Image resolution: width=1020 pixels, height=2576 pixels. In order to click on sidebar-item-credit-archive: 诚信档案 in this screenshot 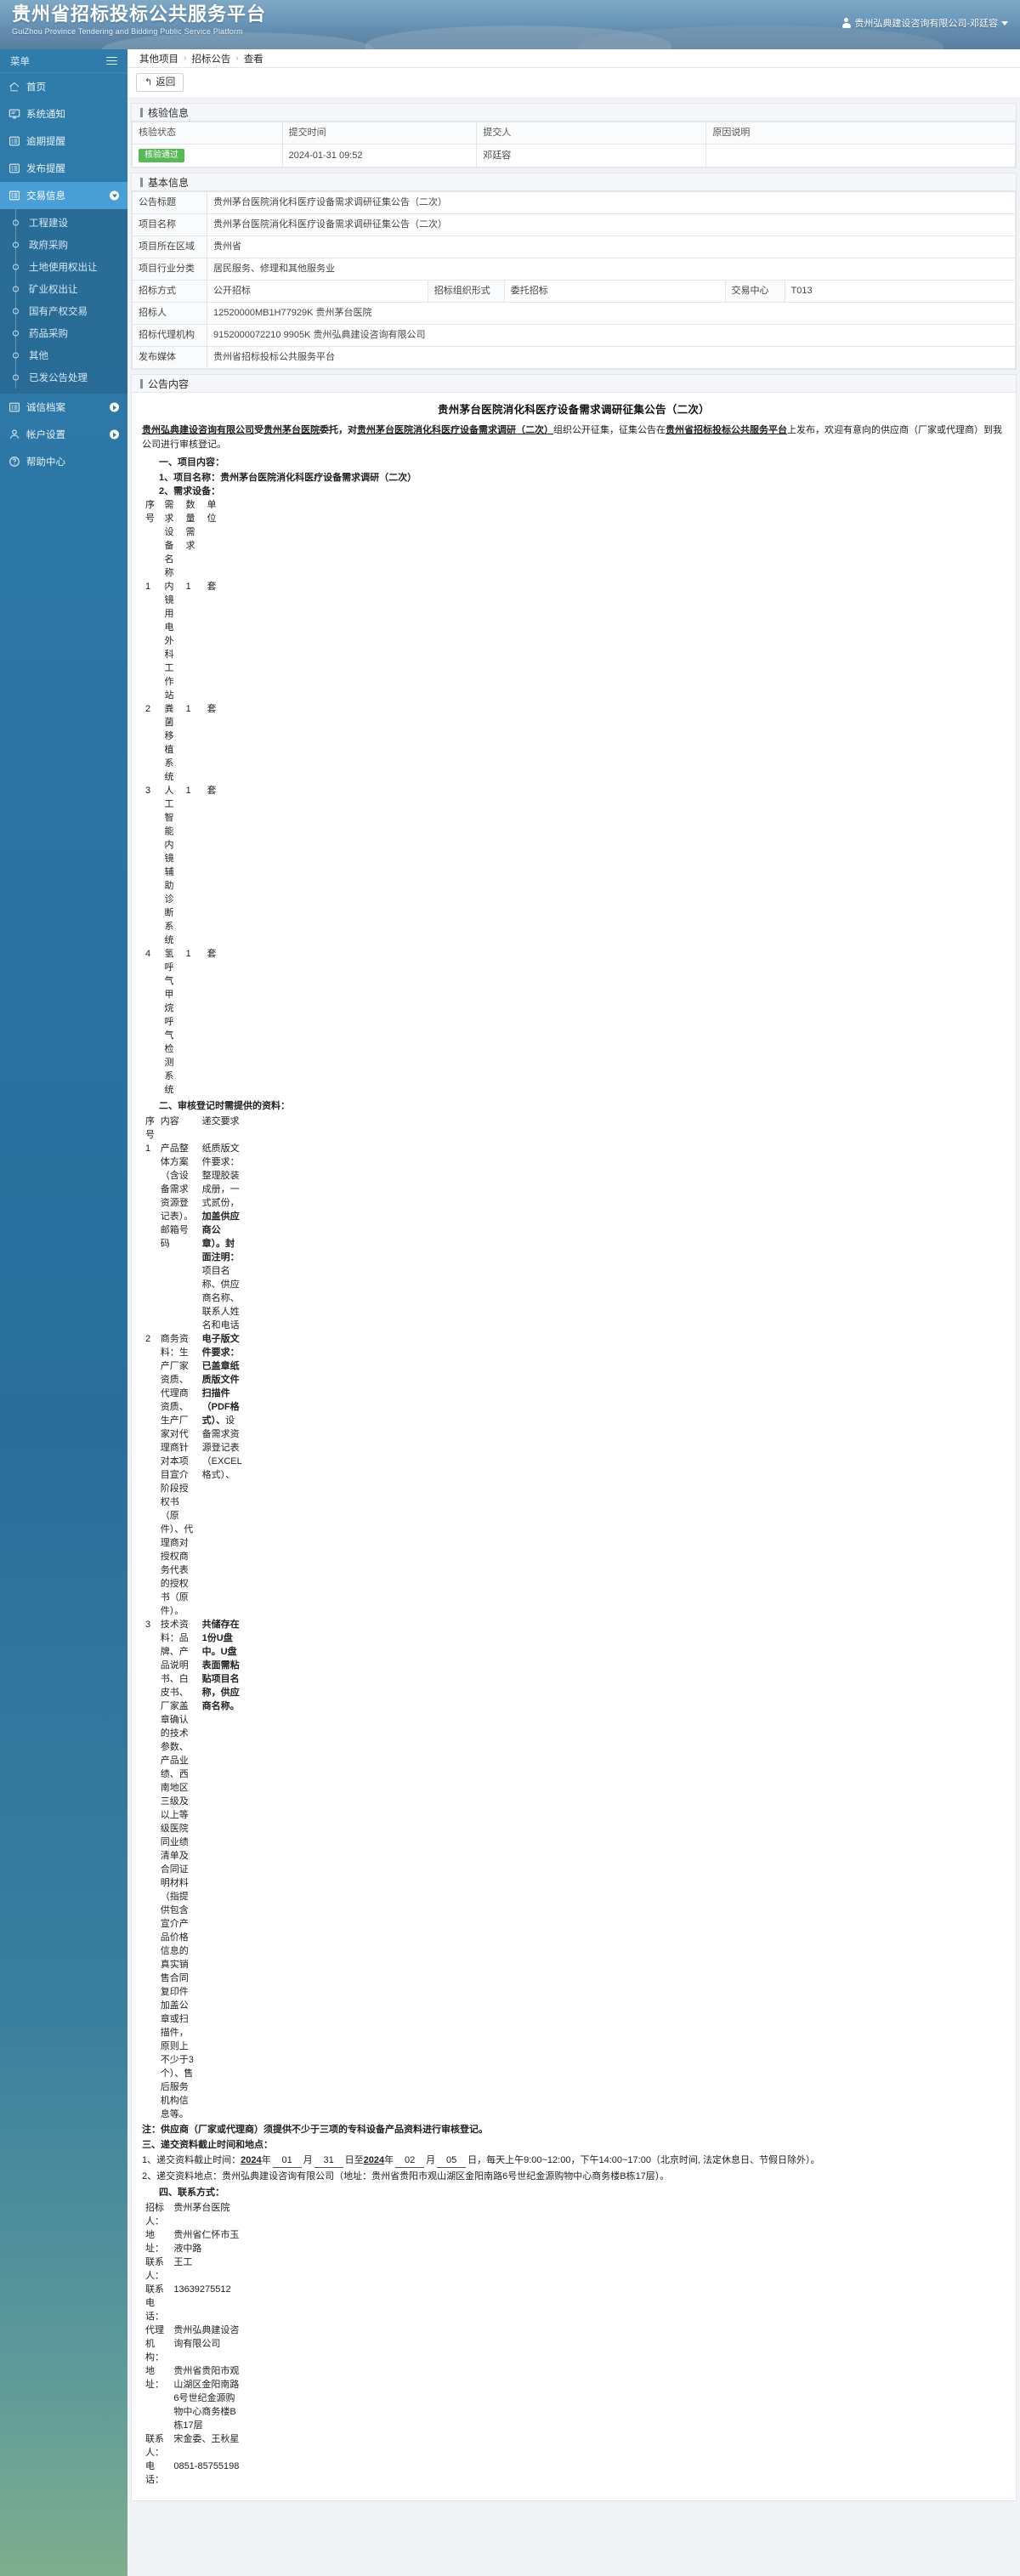, I will do `click(64, 408)`.